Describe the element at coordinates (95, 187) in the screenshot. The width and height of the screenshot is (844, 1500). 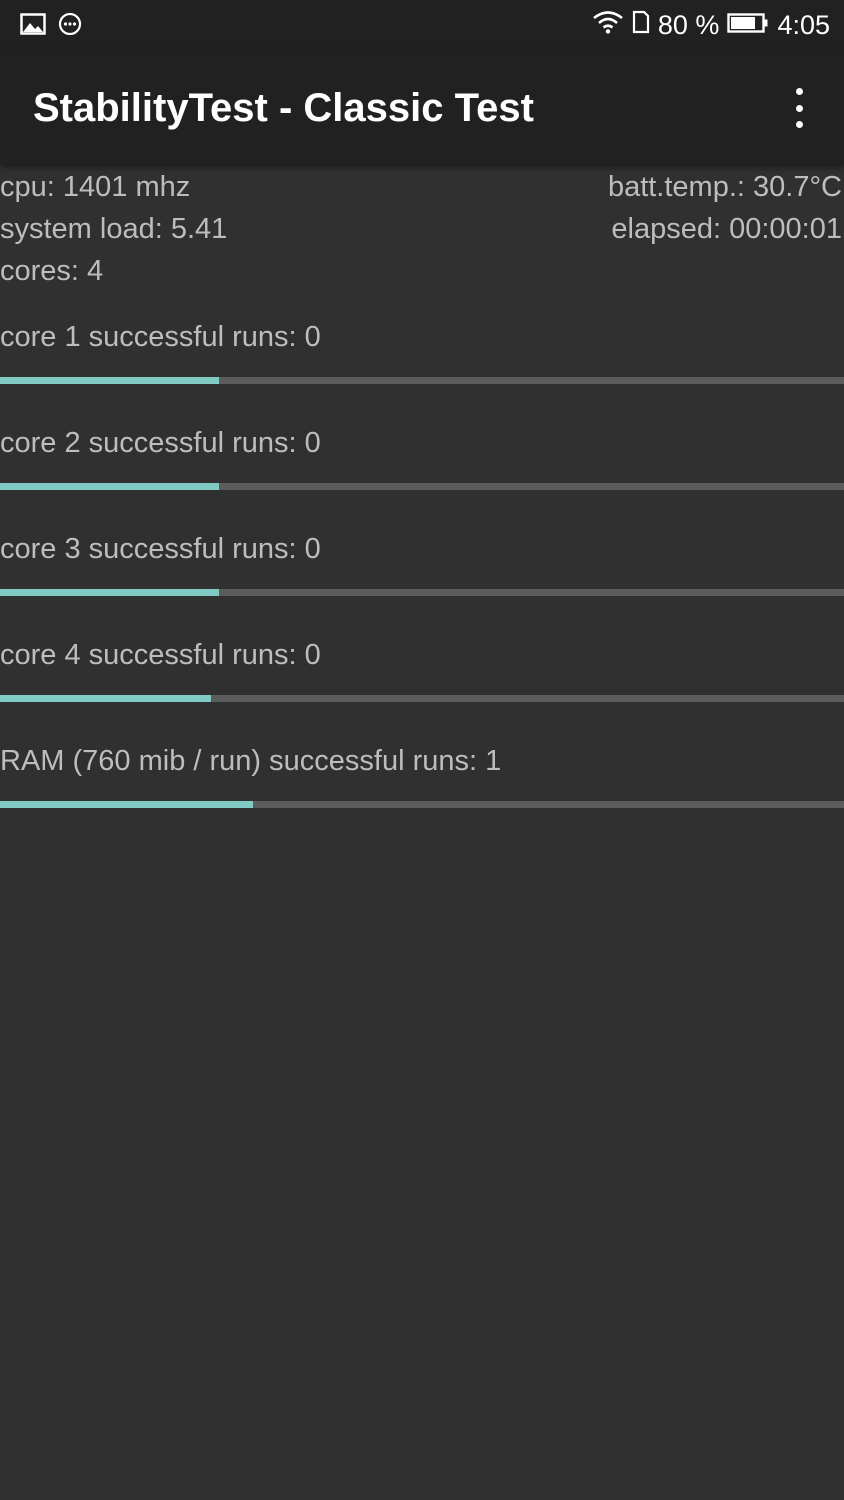
I see `cpu-frequency: cpu: 1401 mhz` at that location.